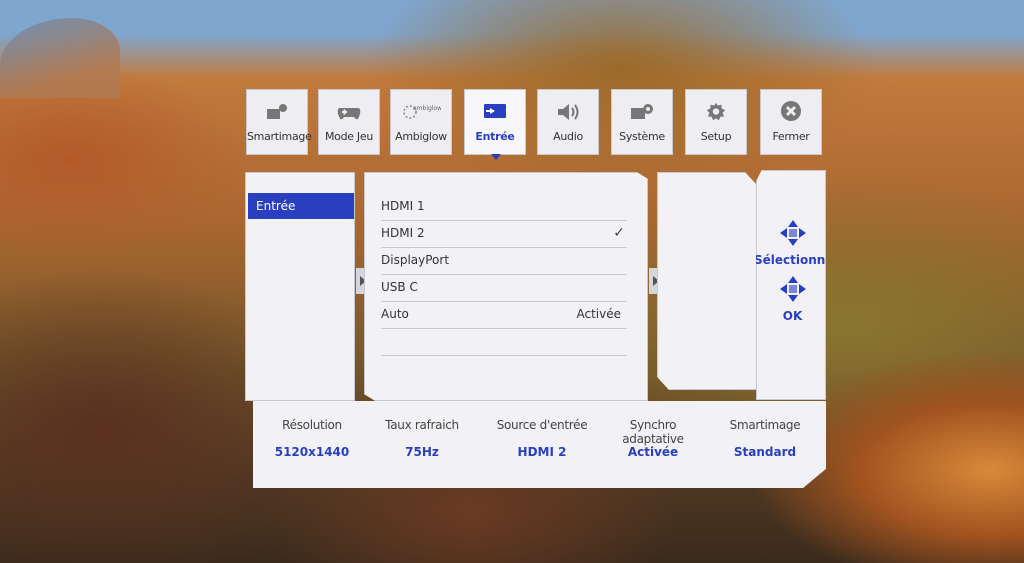 Image resolution: width=1024 pixels, height=563 pixels. I want to click on option-label: HDMI 1, so click(403, 206).